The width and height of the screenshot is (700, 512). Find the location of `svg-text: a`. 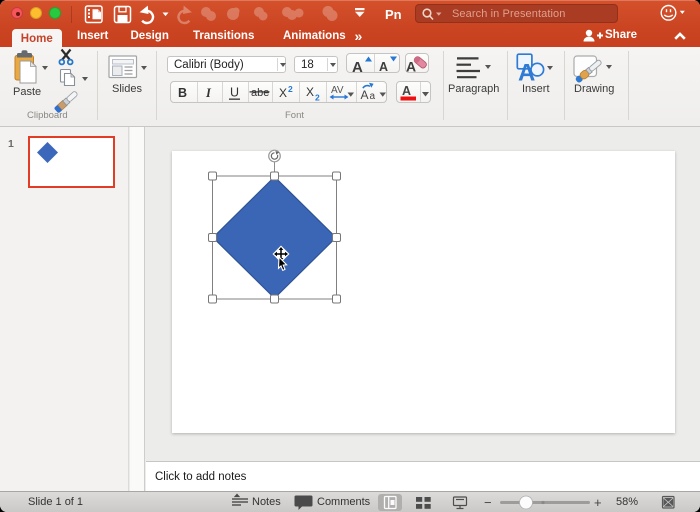

svg-text: a is located at coordinates (373, 96).